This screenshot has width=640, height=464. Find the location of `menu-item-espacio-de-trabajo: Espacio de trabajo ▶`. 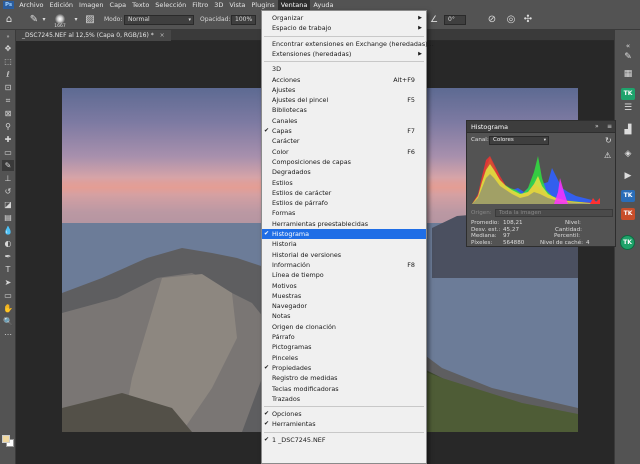

menu-item-espacio-de-trabajo: Espacio de trabajo ▶ is located at coordinates (344, 28).